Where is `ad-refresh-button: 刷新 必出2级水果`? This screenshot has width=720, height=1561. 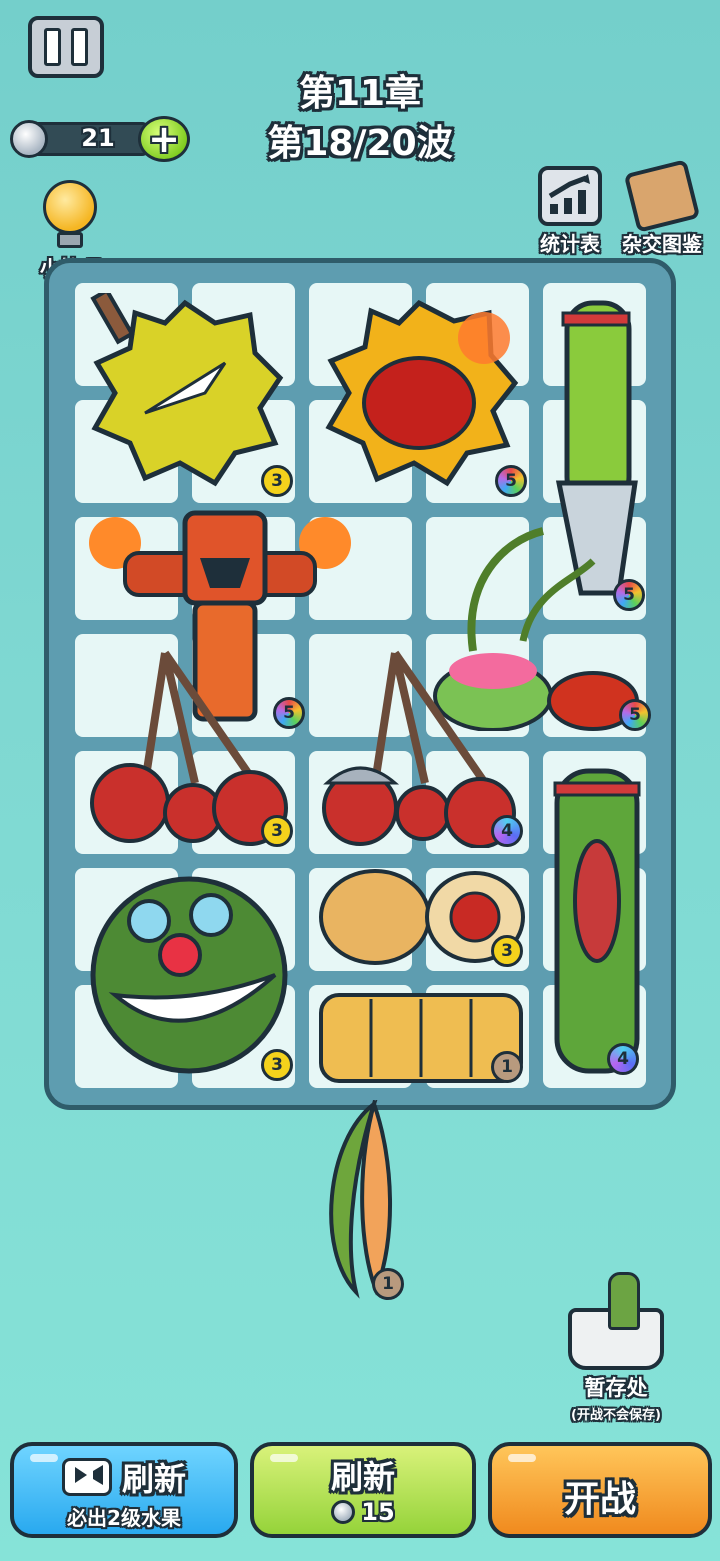
ad-refresh-button: 刷新 必出2级水果 is located at coordinates (124, 1490).